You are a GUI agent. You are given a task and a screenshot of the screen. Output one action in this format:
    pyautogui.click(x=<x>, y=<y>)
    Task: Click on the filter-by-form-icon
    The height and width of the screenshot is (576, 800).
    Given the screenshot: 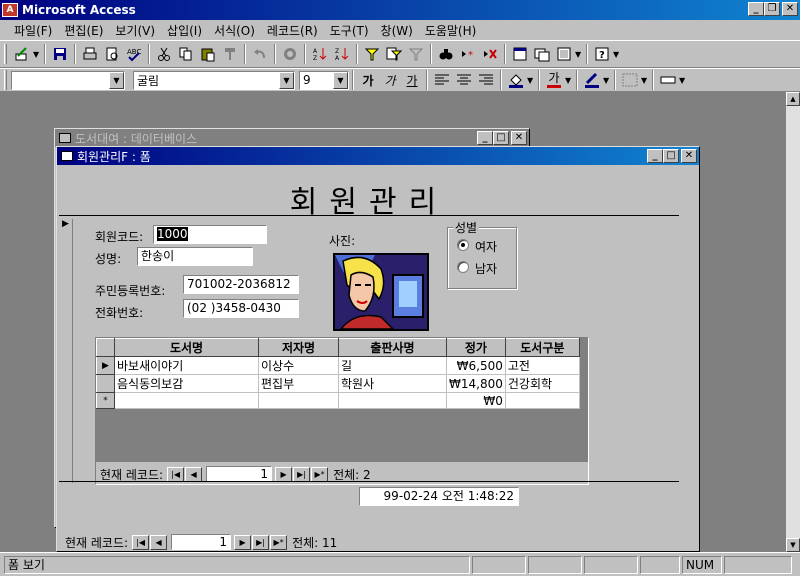 What is the action you would take?
    pyautogui.click(x=394, y=54)
    